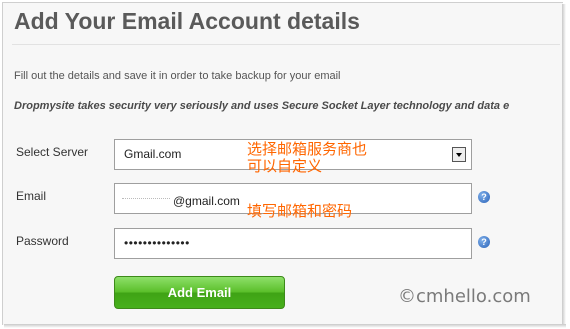 This screenshot has width=570, height=329. Describe the element at coordinates (285, 326) in the screenshot. I see `panel-shadow-bottom` at that location.